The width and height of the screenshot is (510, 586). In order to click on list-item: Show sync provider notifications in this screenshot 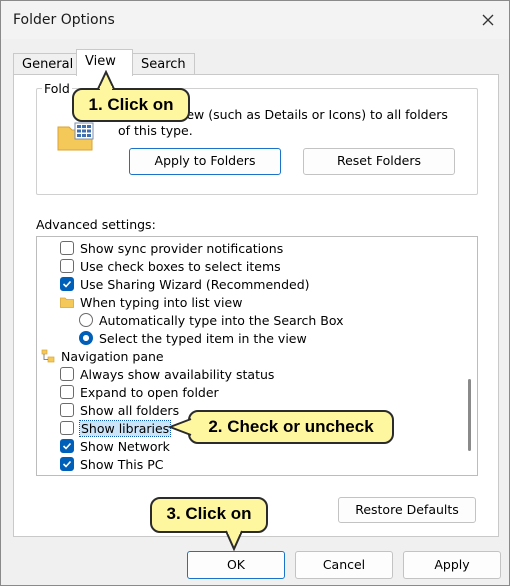, I will do `click(171, 248)`.